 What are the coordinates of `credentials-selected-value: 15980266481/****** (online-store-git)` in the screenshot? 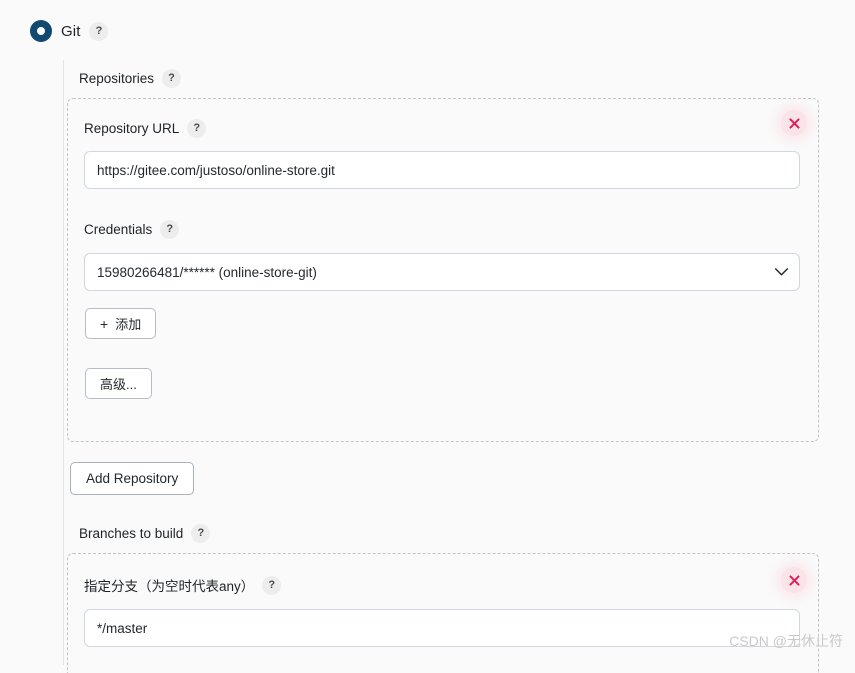 It's located at (207, 272).